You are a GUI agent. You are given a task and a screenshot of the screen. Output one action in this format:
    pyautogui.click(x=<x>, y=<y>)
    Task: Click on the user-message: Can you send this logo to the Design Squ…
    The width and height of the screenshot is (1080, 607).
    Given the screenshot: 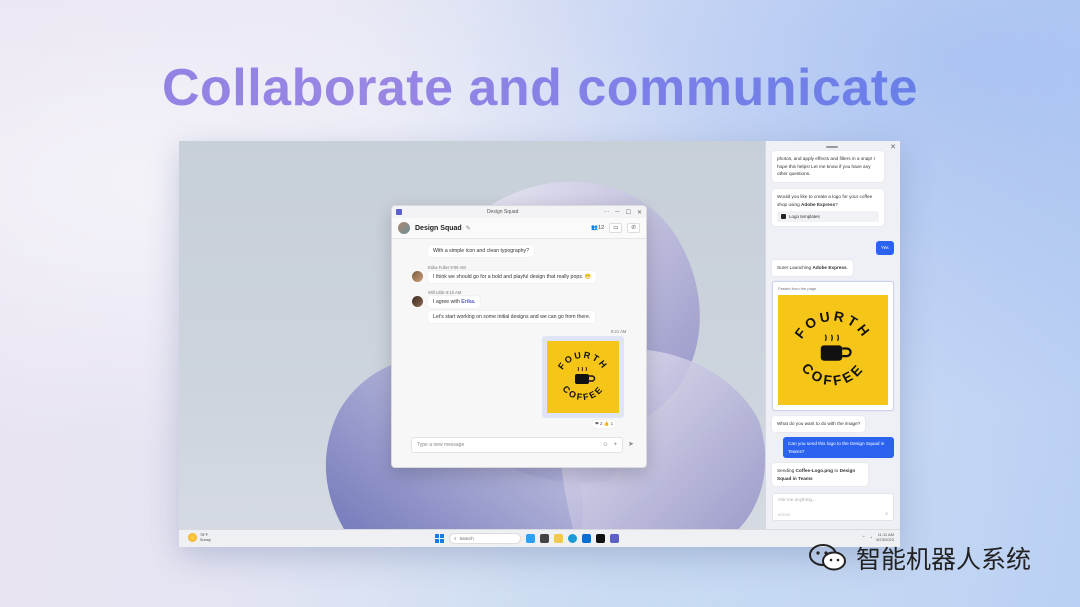 What is the action you would take?
    pyautogui.click(x=838, y=448)
    